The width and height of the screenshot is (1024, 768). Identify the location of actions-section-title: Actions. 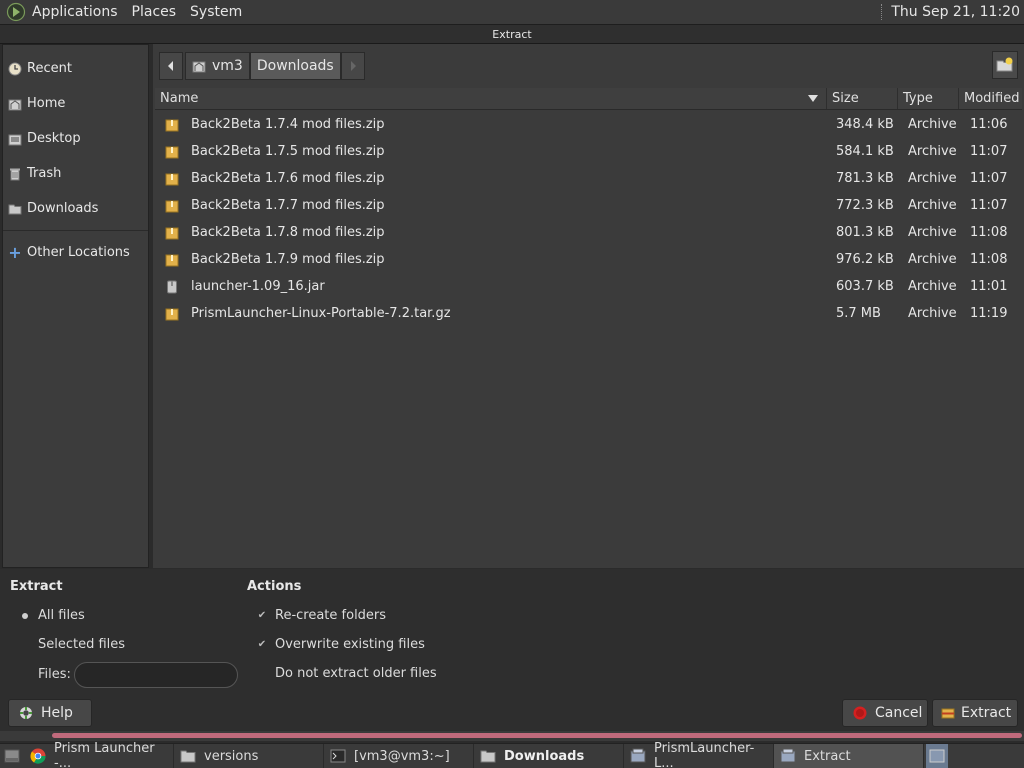
(274, 586).